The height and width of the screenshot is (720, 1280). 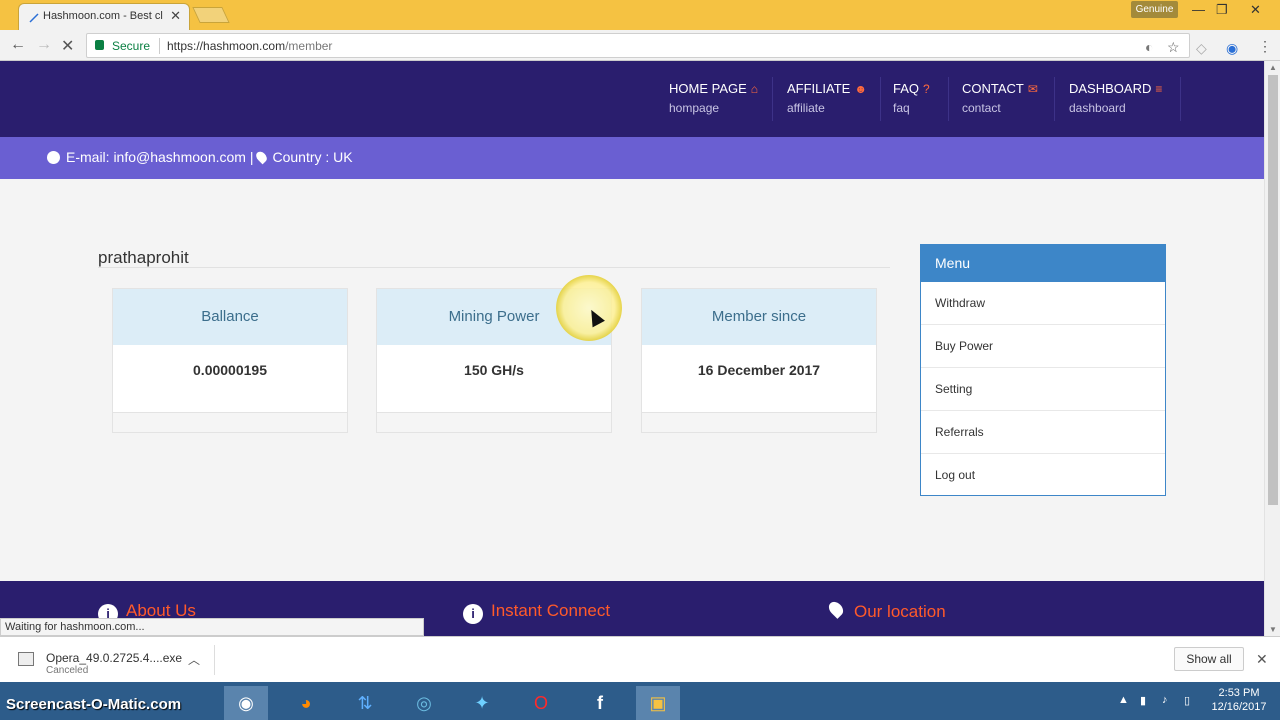 I want to click on menu-item-referrals: Referrals, so click(x=1043, y=432).